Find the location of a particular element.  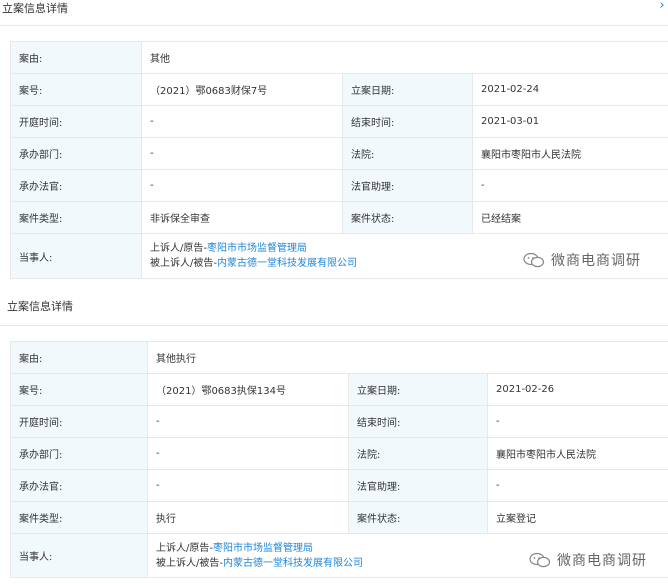

case-no-link: （2021）鄂0683执保134号 is located at coordinates (248, 389).